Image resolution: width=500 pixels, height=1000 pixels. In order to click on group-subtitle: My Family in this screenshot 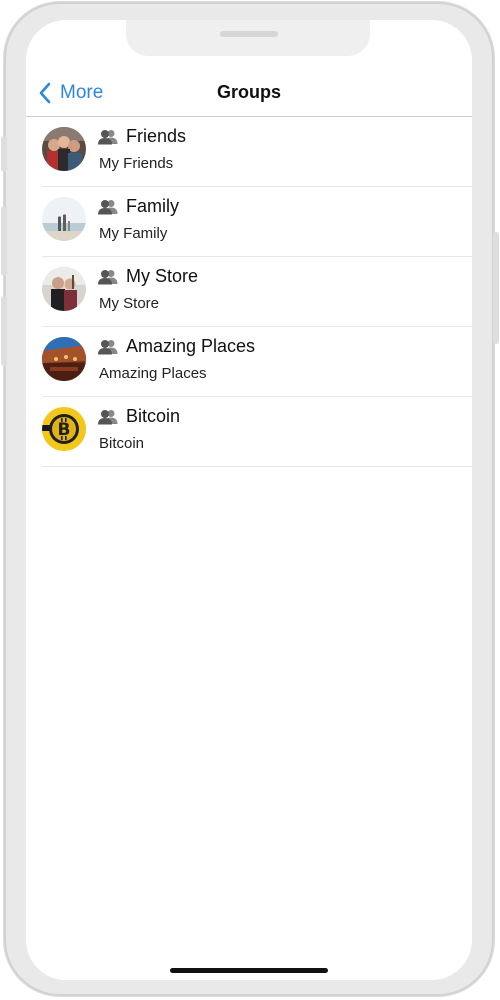, I will do `click(133, 233)`.